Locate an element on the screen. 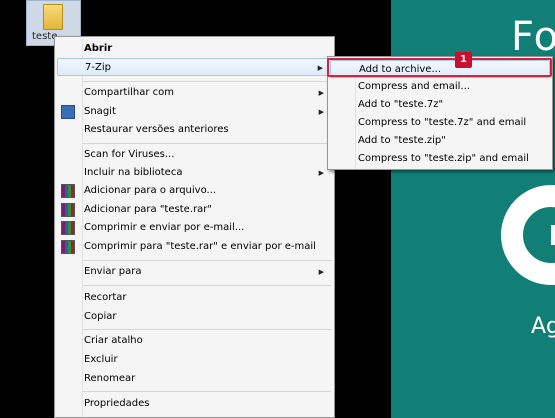  submenu-item-add-teste-zip: Add to "teste.zip" is located at coordinates (440, 141).